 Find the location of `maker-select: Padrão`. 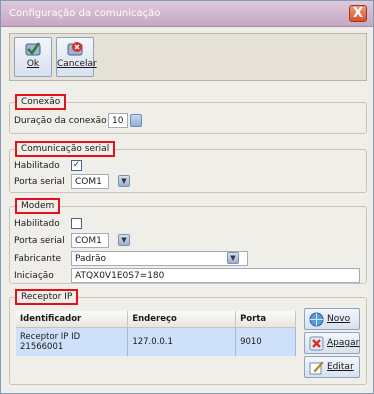

maker-select: Padrão is located at coordinates (159, 258).